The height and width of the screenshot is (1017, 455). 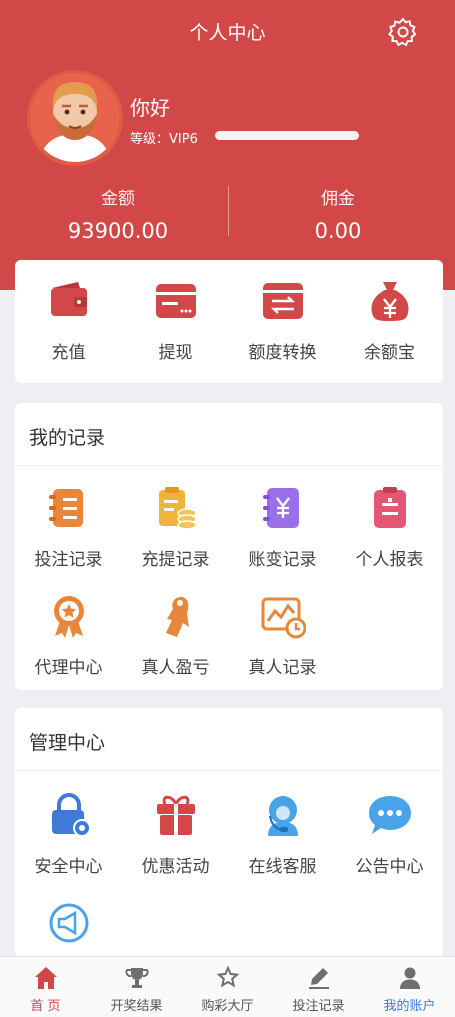 I want to click on management-item-announcement, so click(x=68, y=923).